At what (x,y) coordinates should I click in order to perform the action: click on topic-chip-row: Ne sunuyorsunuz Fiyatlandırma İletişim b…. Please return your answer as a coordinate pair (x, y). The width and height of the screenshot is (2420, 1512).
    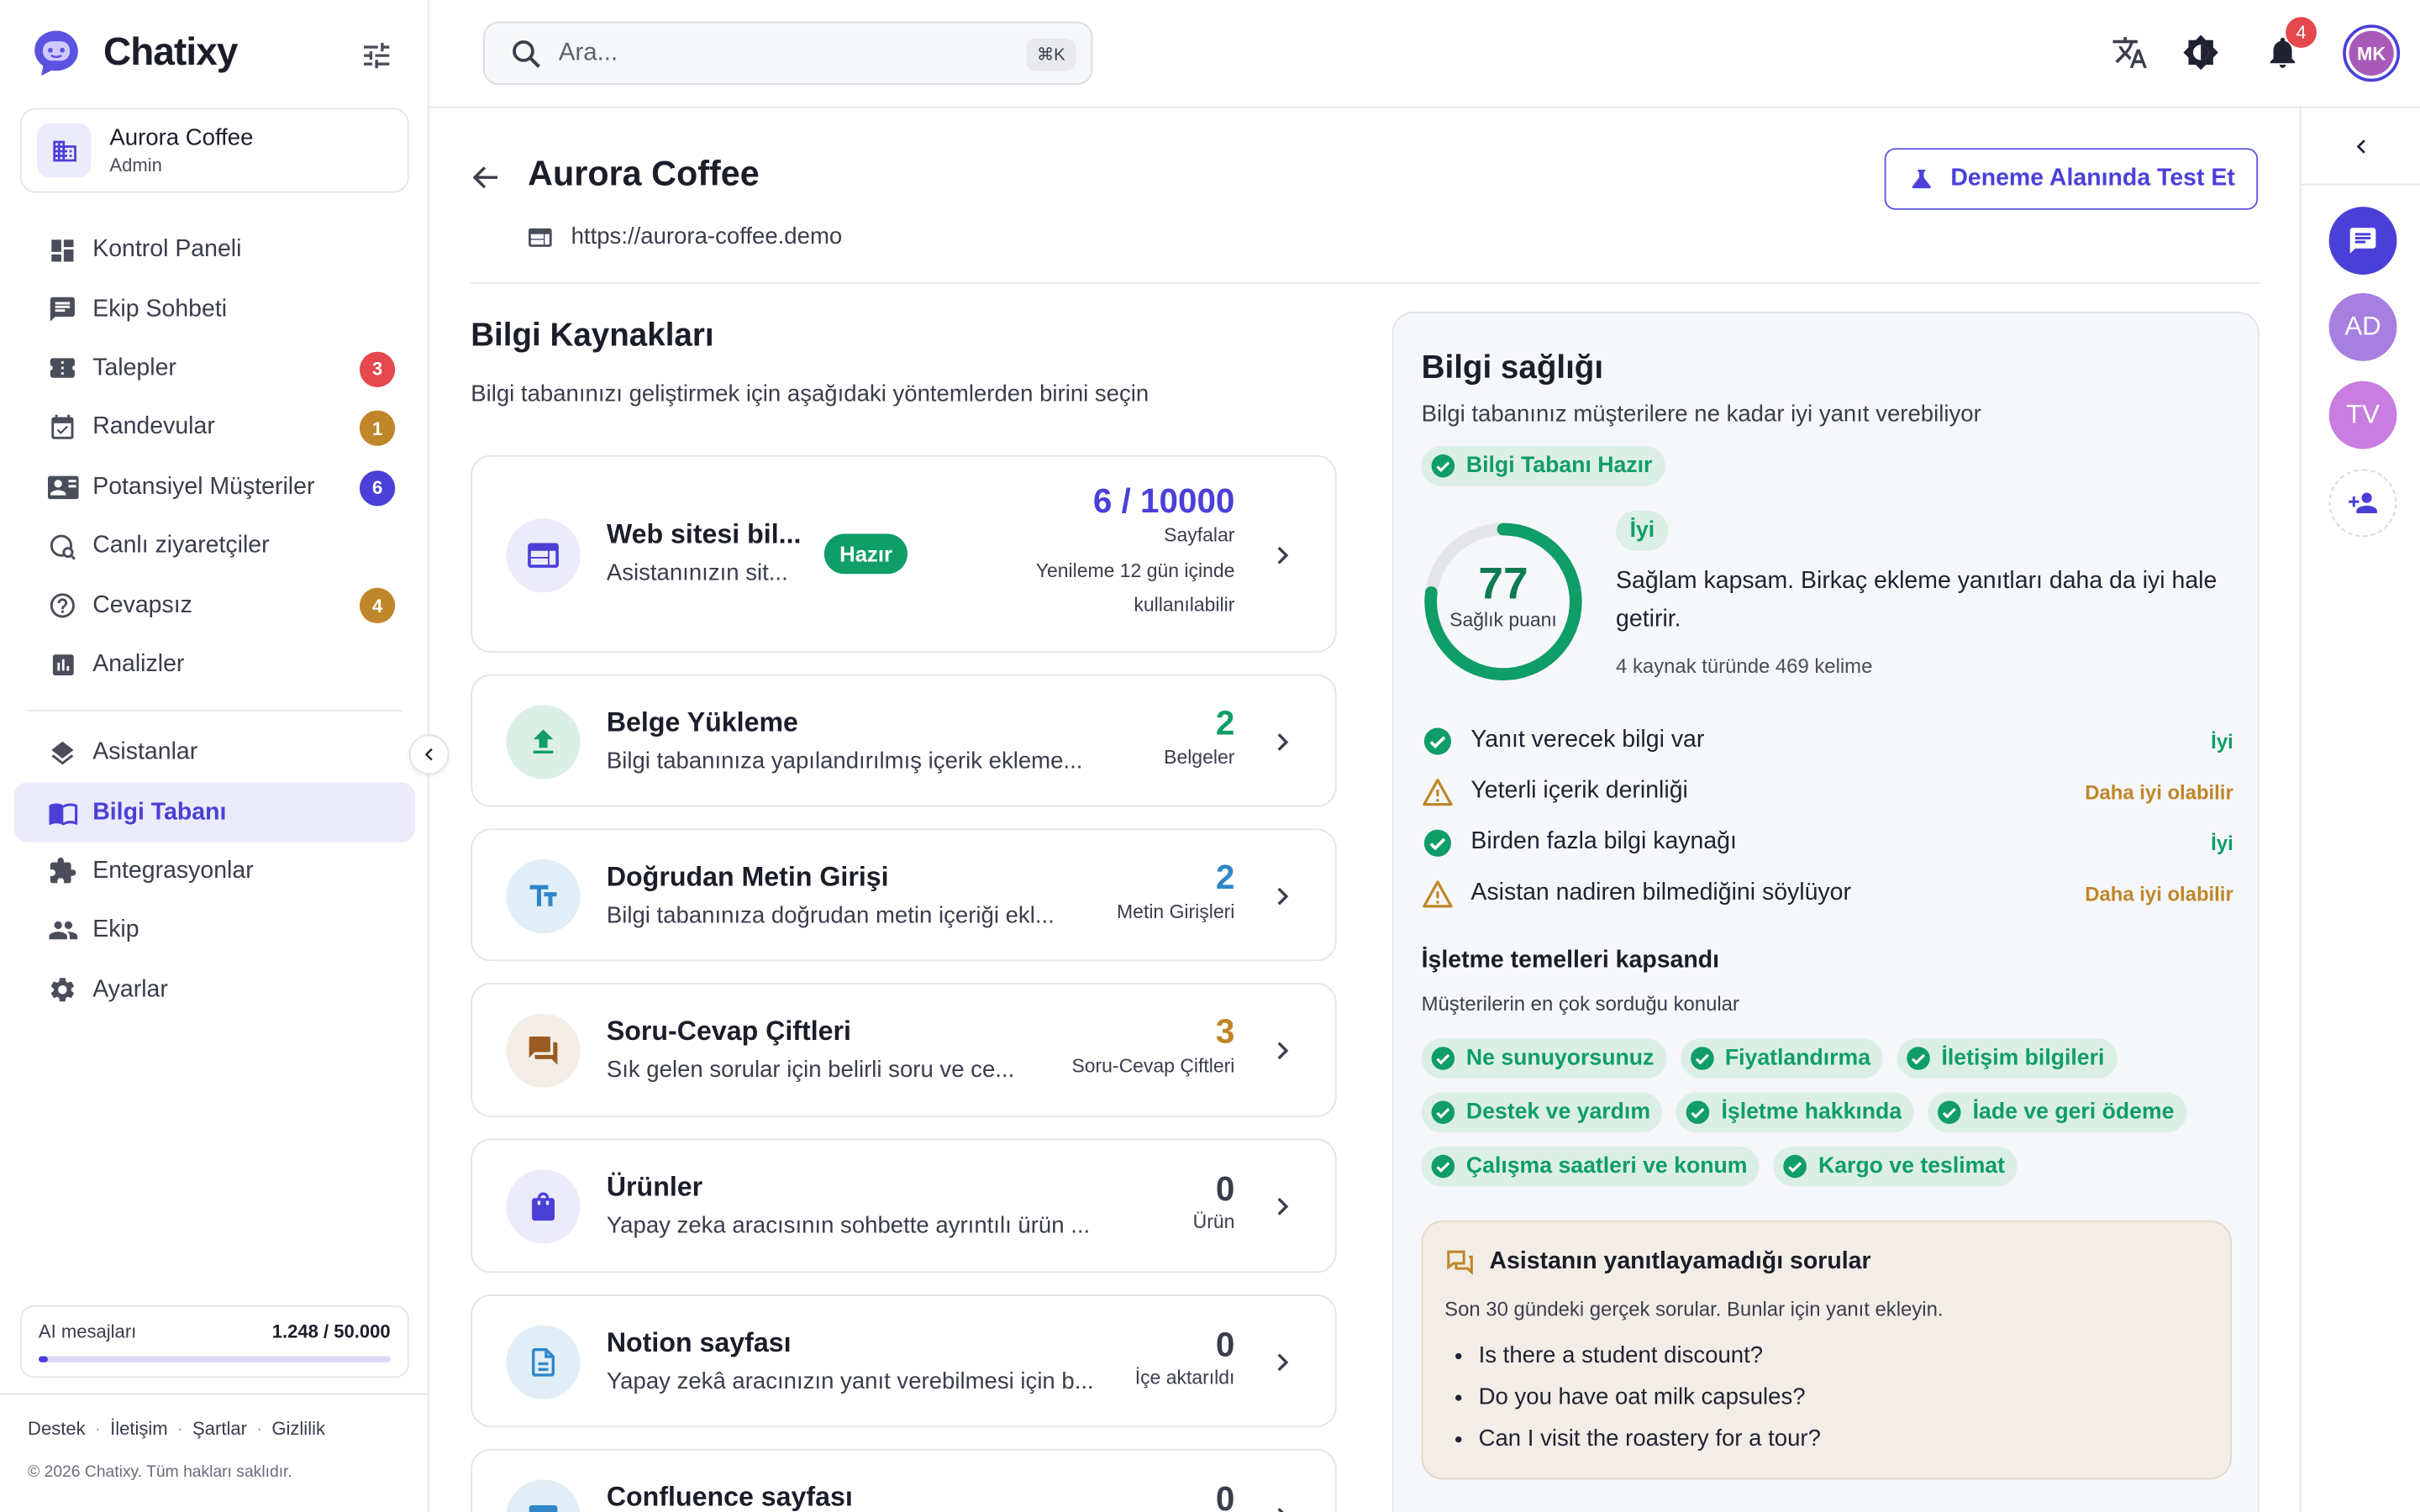
    Looking at the image, I should click on (1769, 1058).